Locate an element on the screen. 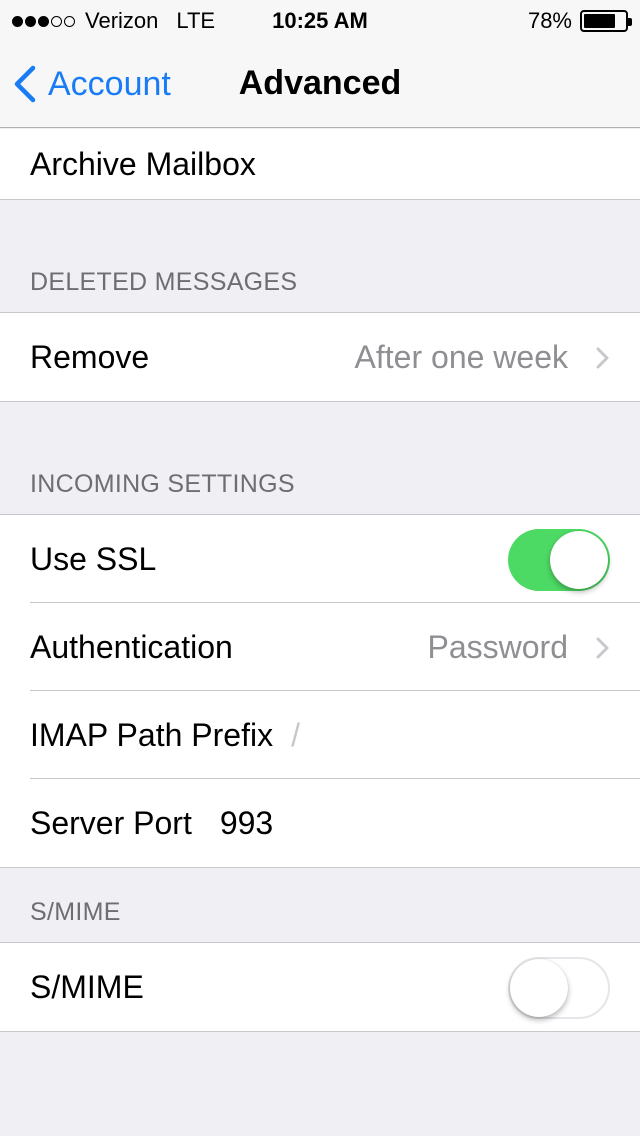 This screenshot has height=1136, width=640. archive-mailbox-label: Archive Mailbox is located at coordinates (143, 163).